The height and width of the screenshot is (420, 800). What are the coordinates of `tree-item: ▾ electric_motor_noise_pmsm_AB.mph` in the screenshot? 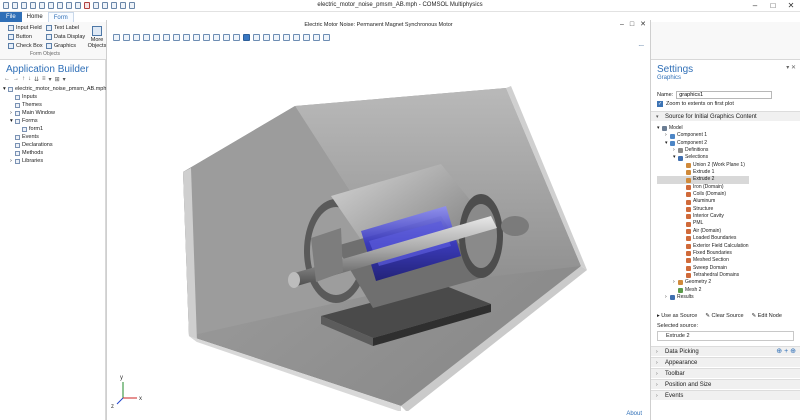 It's located at (54, 89).